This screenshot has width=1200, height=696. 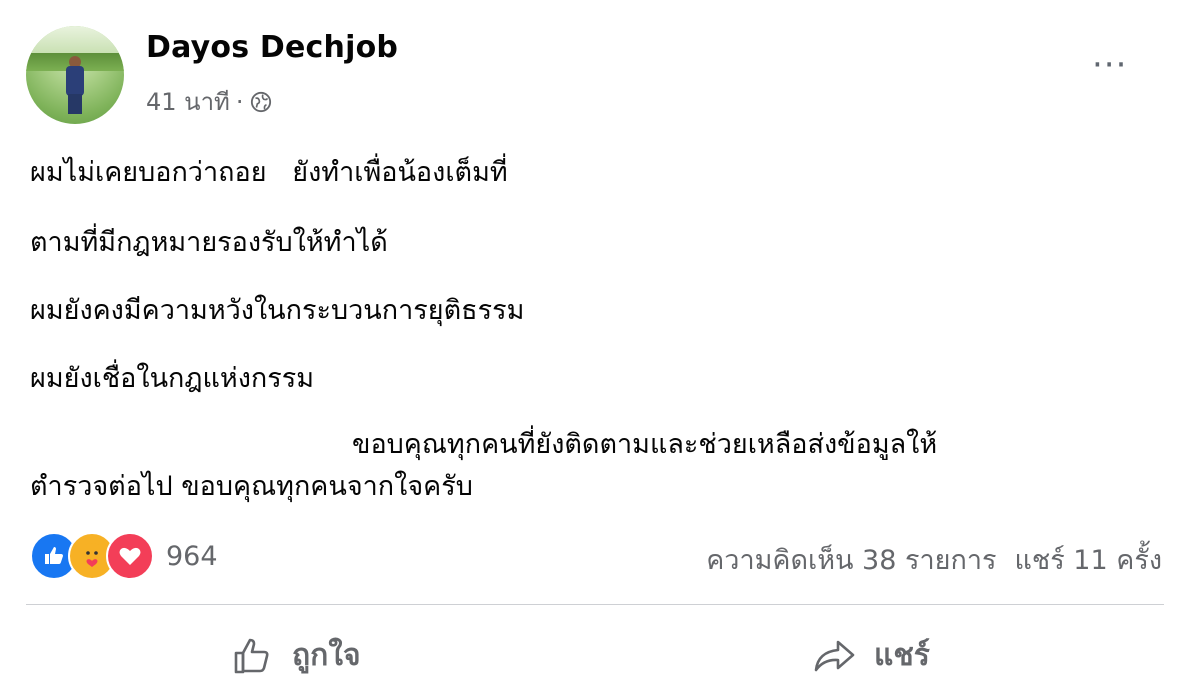 I want to click on share-label: แชร์, so click(x=902, y=655).